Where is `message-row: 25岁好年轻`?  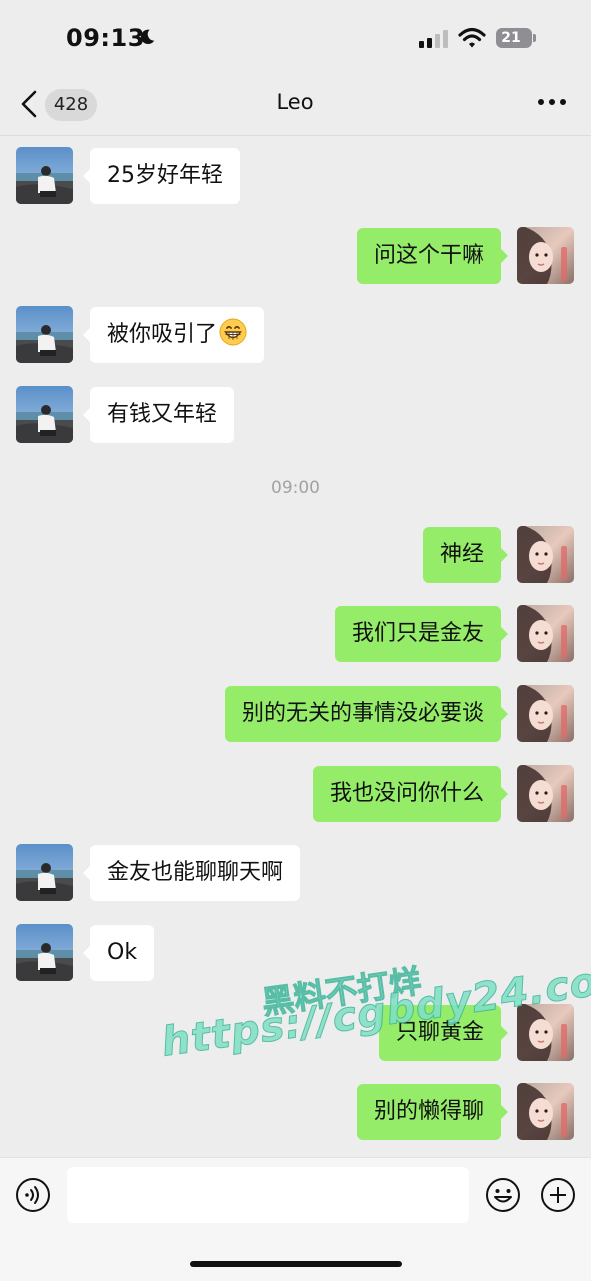
message-row: 25岁好年轻 is located at coordinates (295, 176).